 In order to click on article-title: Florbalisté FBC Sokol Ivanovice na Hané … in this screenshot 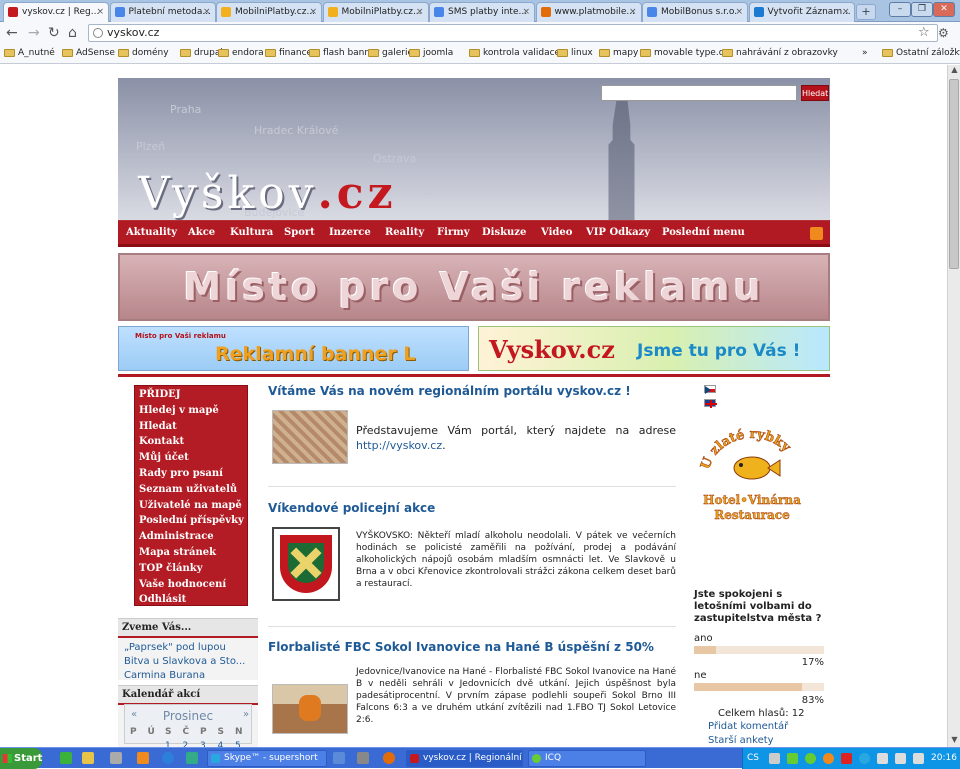, I will do `click(461, 647)`.